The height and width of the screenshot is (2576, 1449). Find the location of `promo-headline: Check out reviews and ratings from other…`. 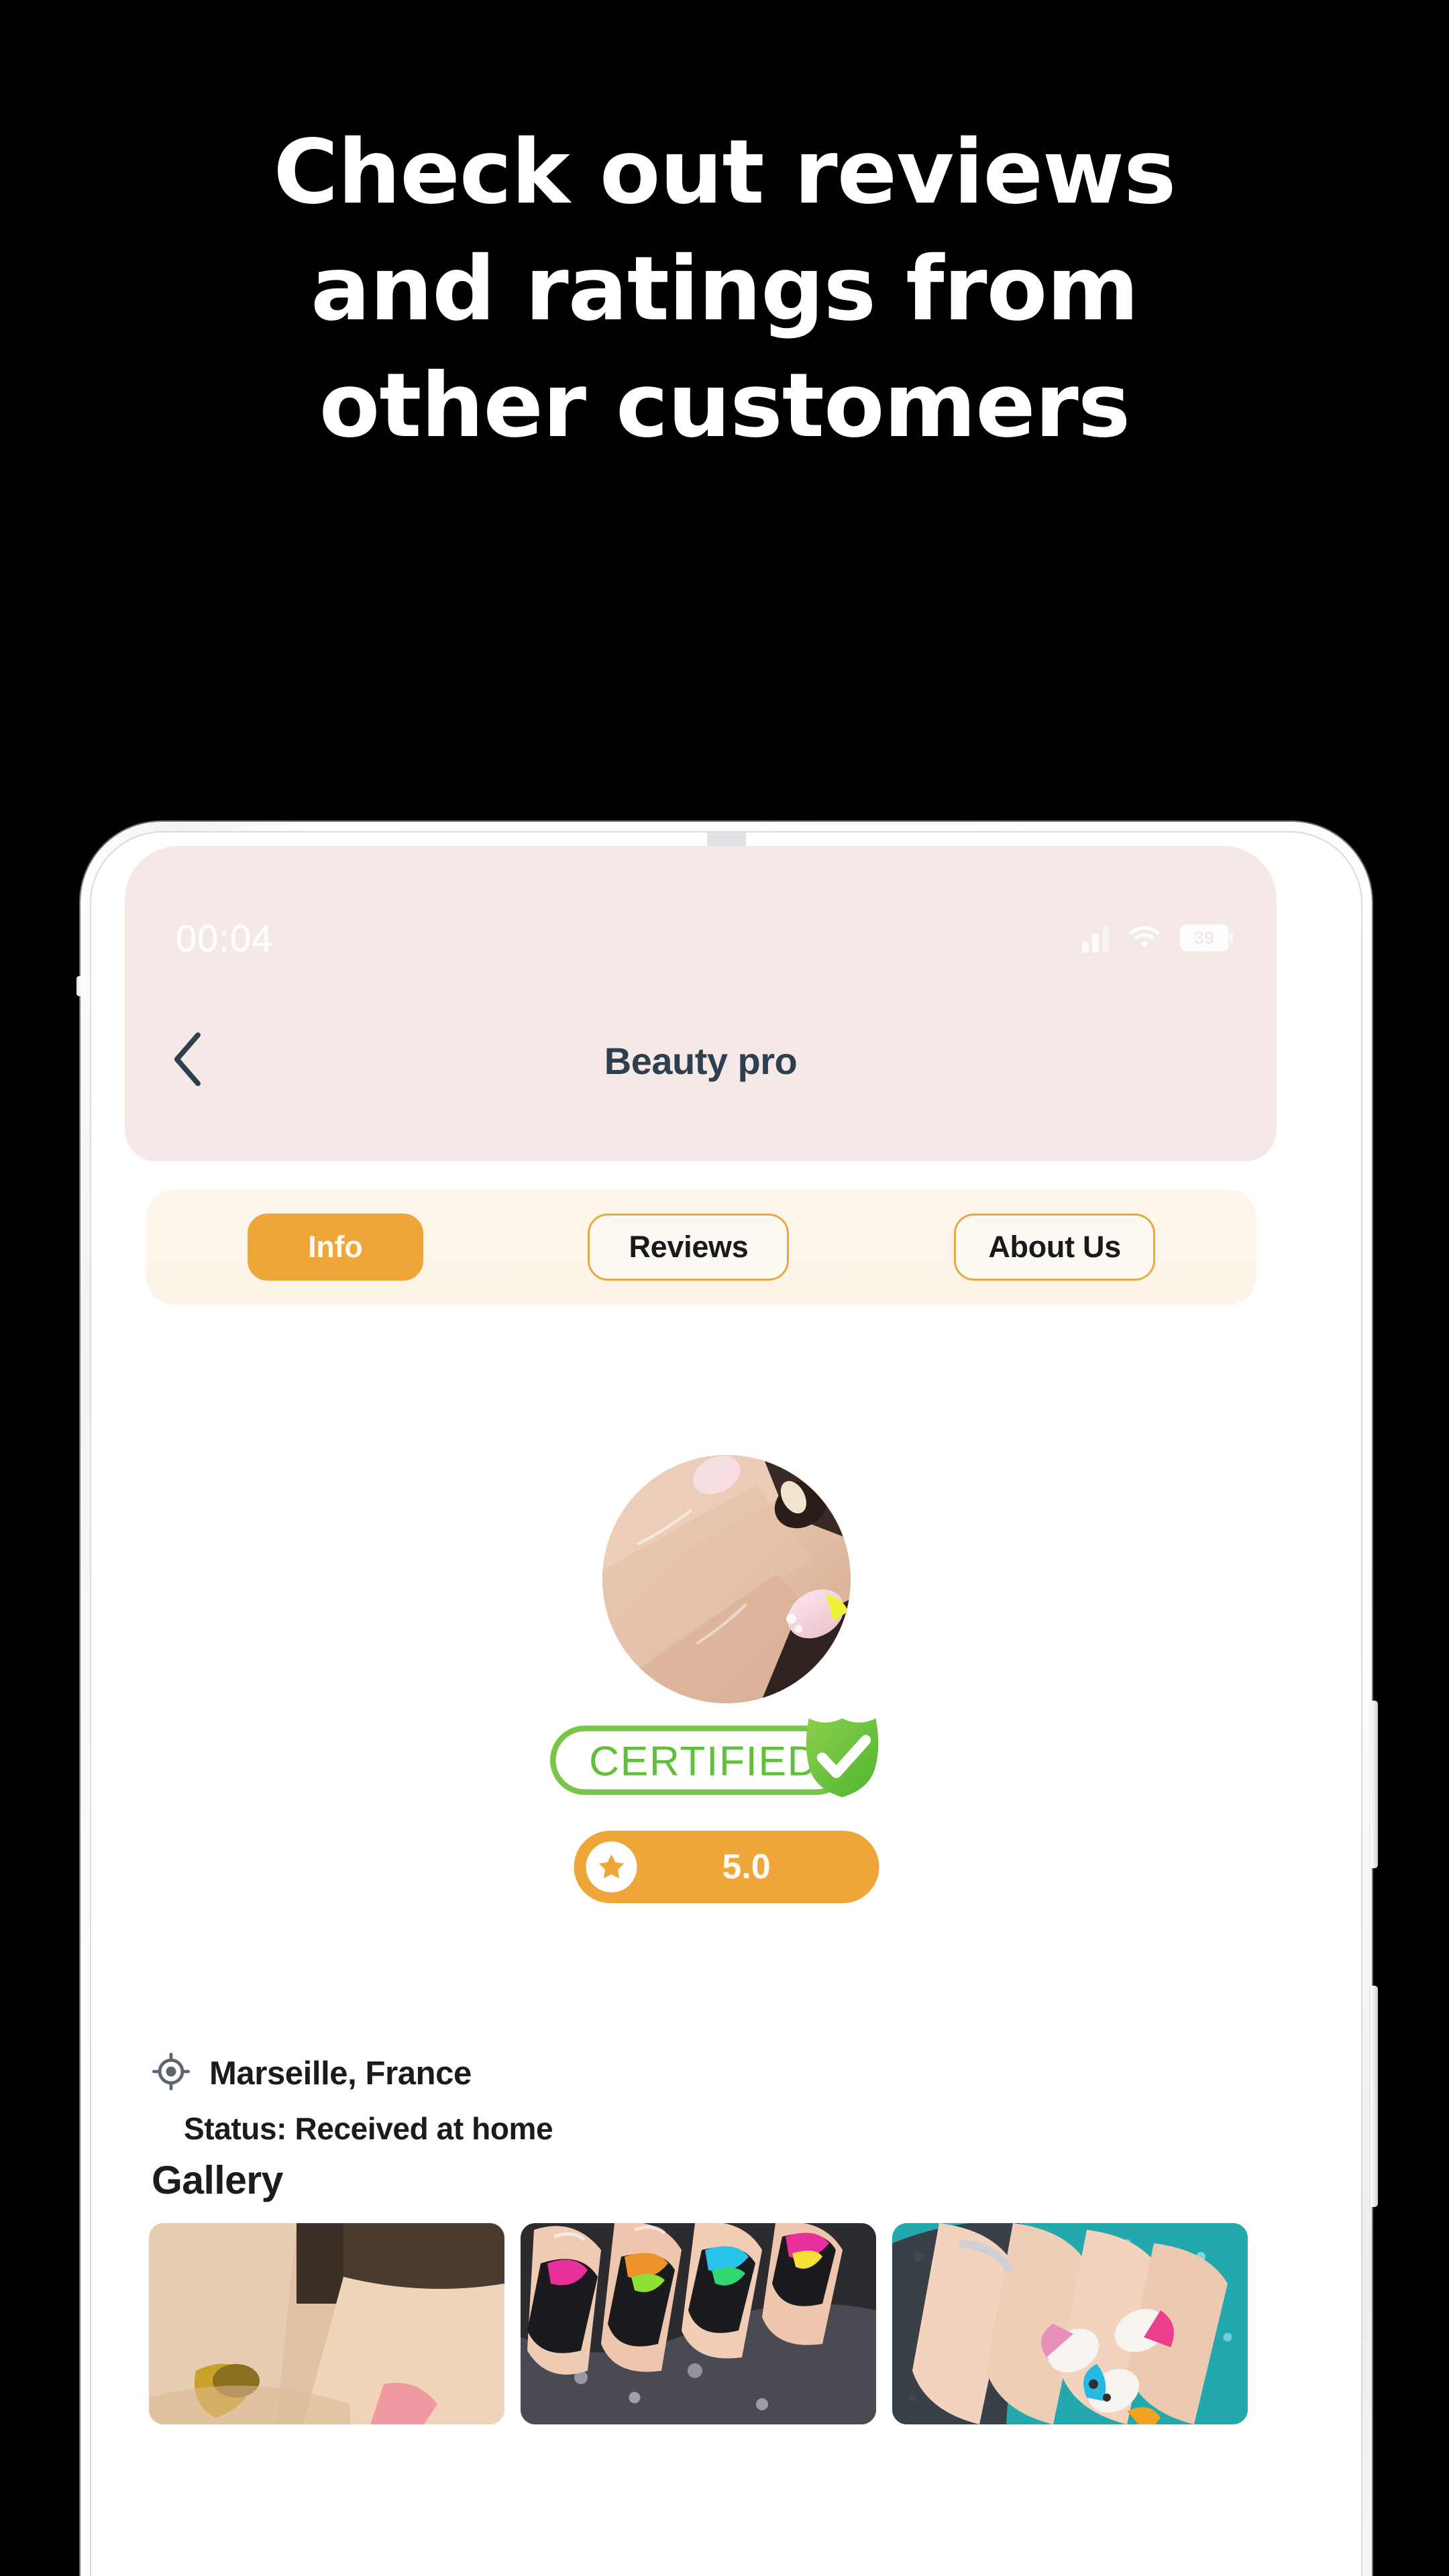

promo-headline: Check out reviews and ratings from other… is located at coordinates (724, 289).